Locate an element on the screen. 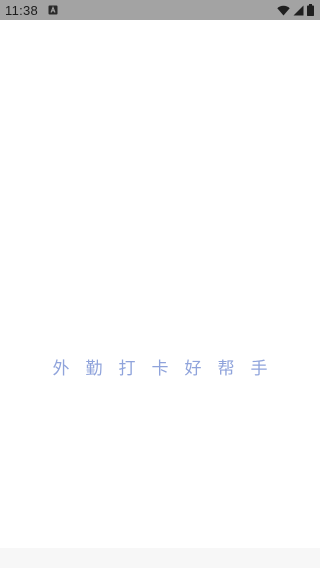  navigation-bar is located at coordinates (160, 558).